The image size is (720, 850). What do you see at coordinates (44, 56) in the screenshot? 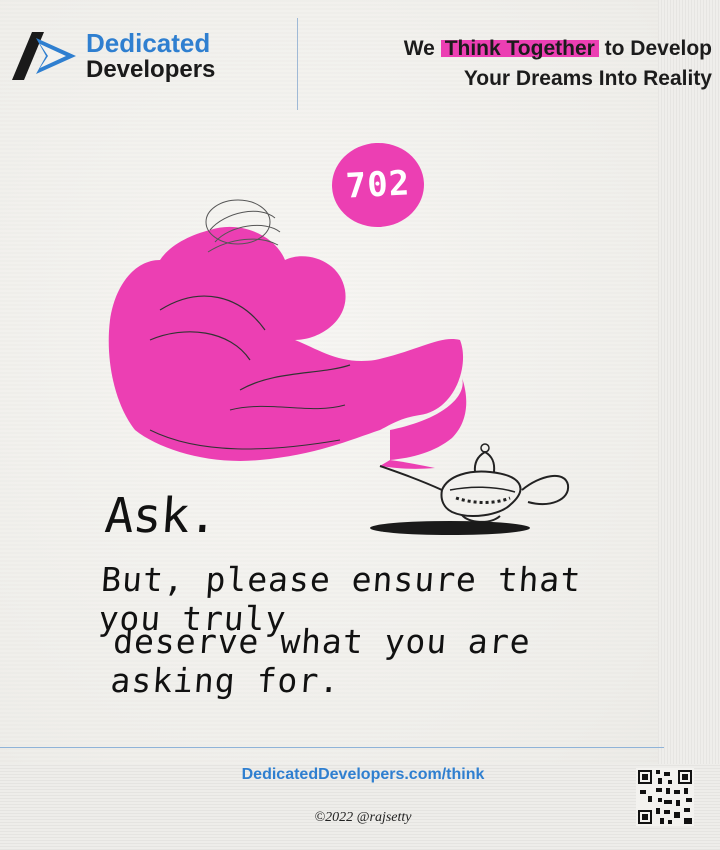
I see `dedicated-developers-logo-icon` at bounding box center [44, 56].